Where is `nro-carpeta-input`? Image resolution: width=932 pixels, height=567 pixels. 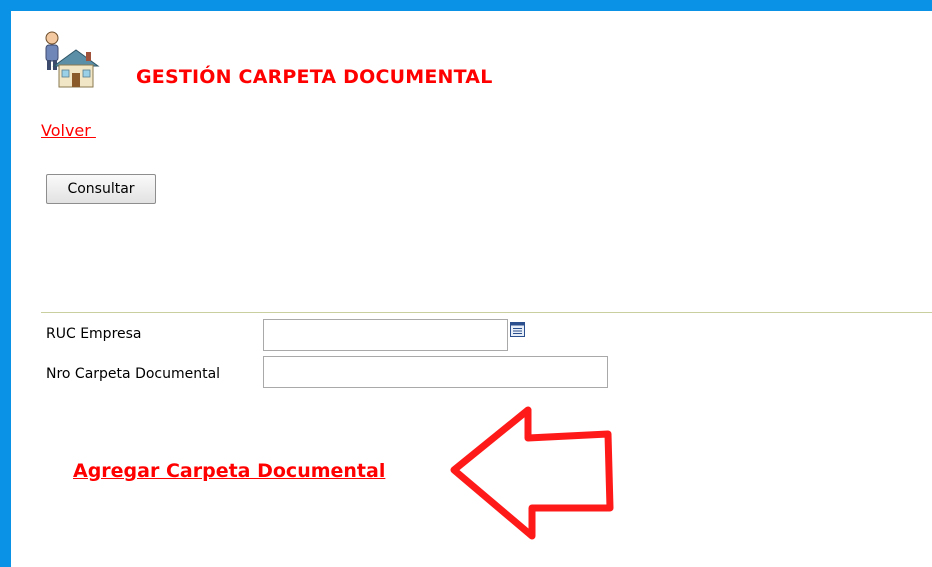
nro-carpeta-input is located at coordinates (435, 372).